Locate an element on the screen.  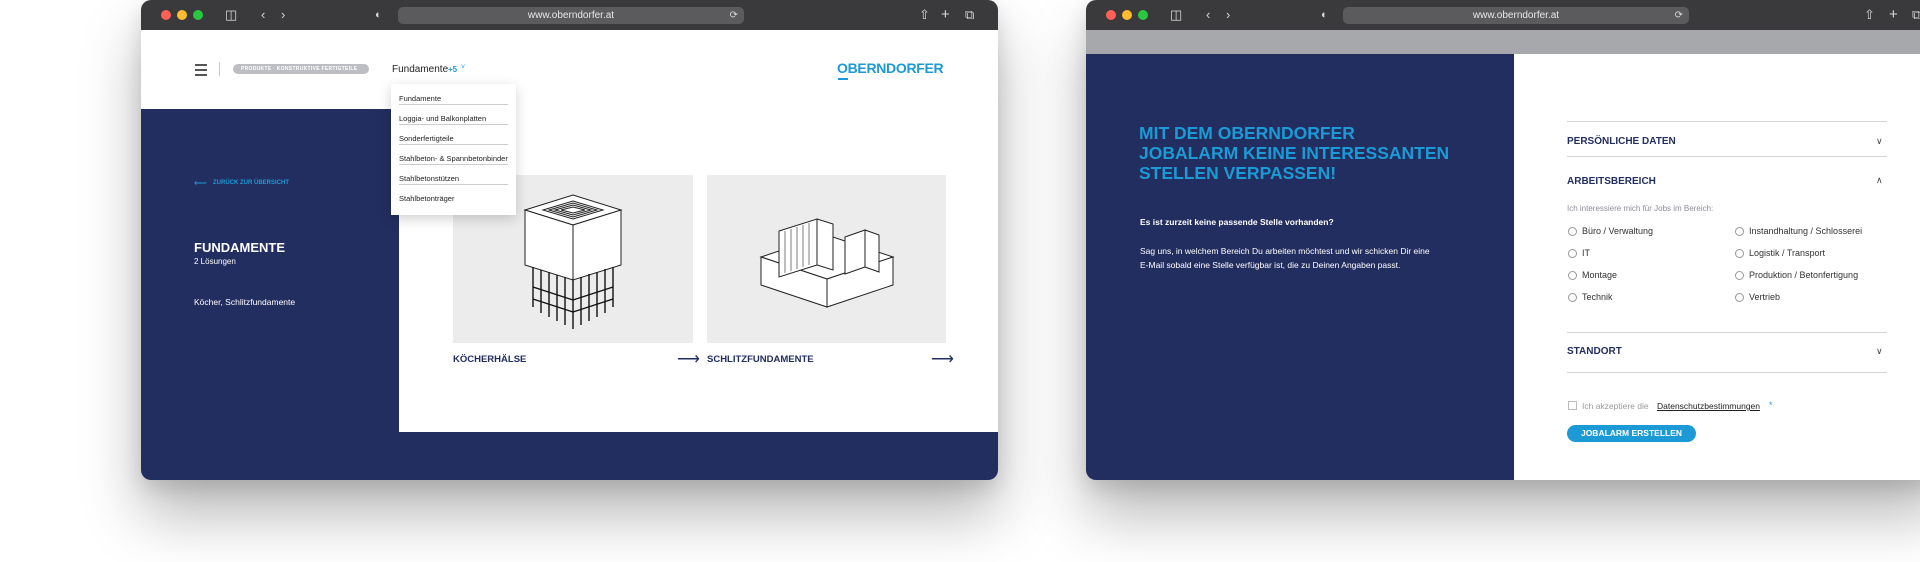
privacy-consent-checkbox is located at coordinates (1572, 405).